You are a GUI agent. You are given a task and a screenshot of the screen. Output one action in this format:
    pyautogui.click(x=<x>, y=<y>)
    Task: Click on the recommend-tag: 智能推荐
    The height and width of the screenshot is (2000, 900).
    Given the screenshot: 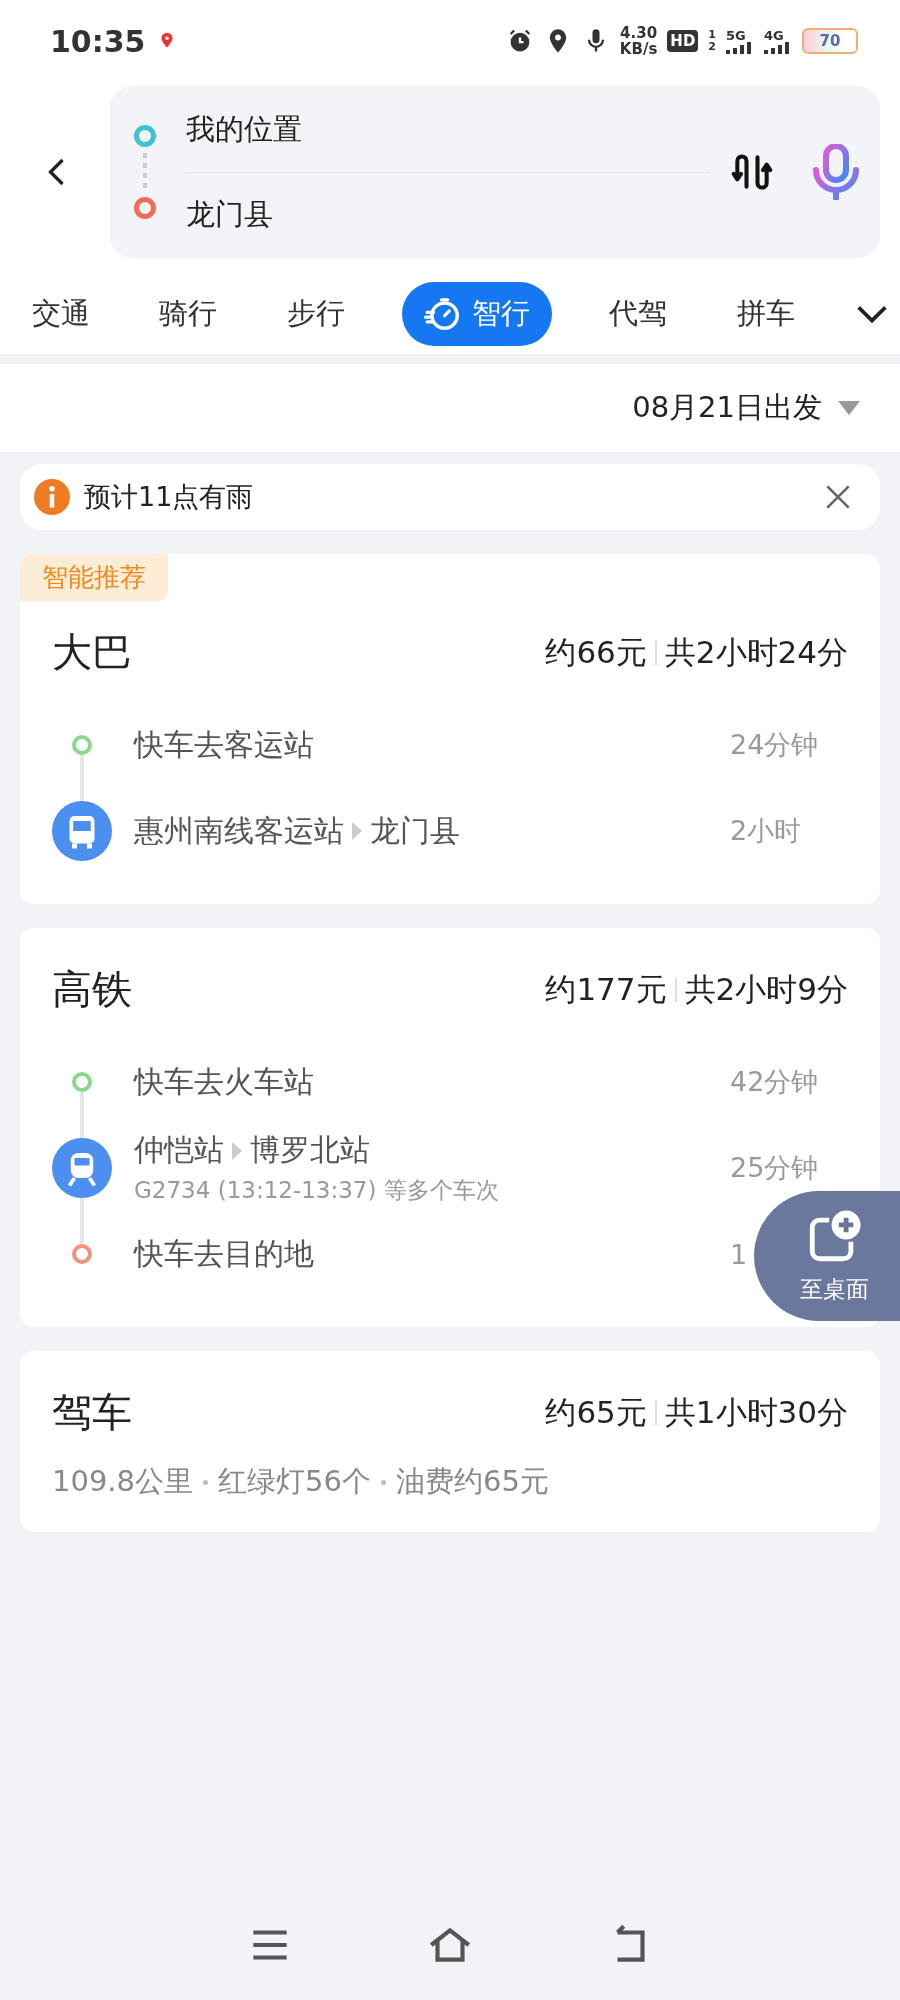 What is the action you would take?
    pyautogui.click(x=94, y=577)
    